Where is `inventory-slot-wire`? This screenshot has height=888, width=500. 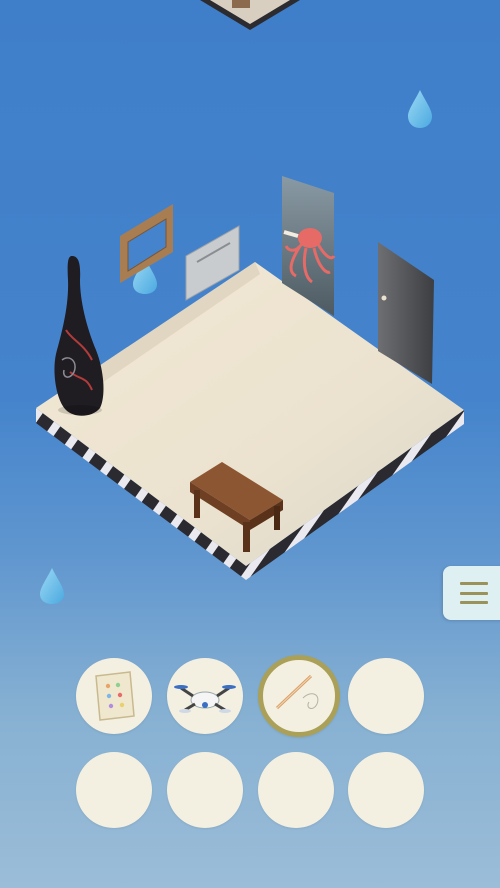 inventory-slot-wire is located at coordinates (299, 696).